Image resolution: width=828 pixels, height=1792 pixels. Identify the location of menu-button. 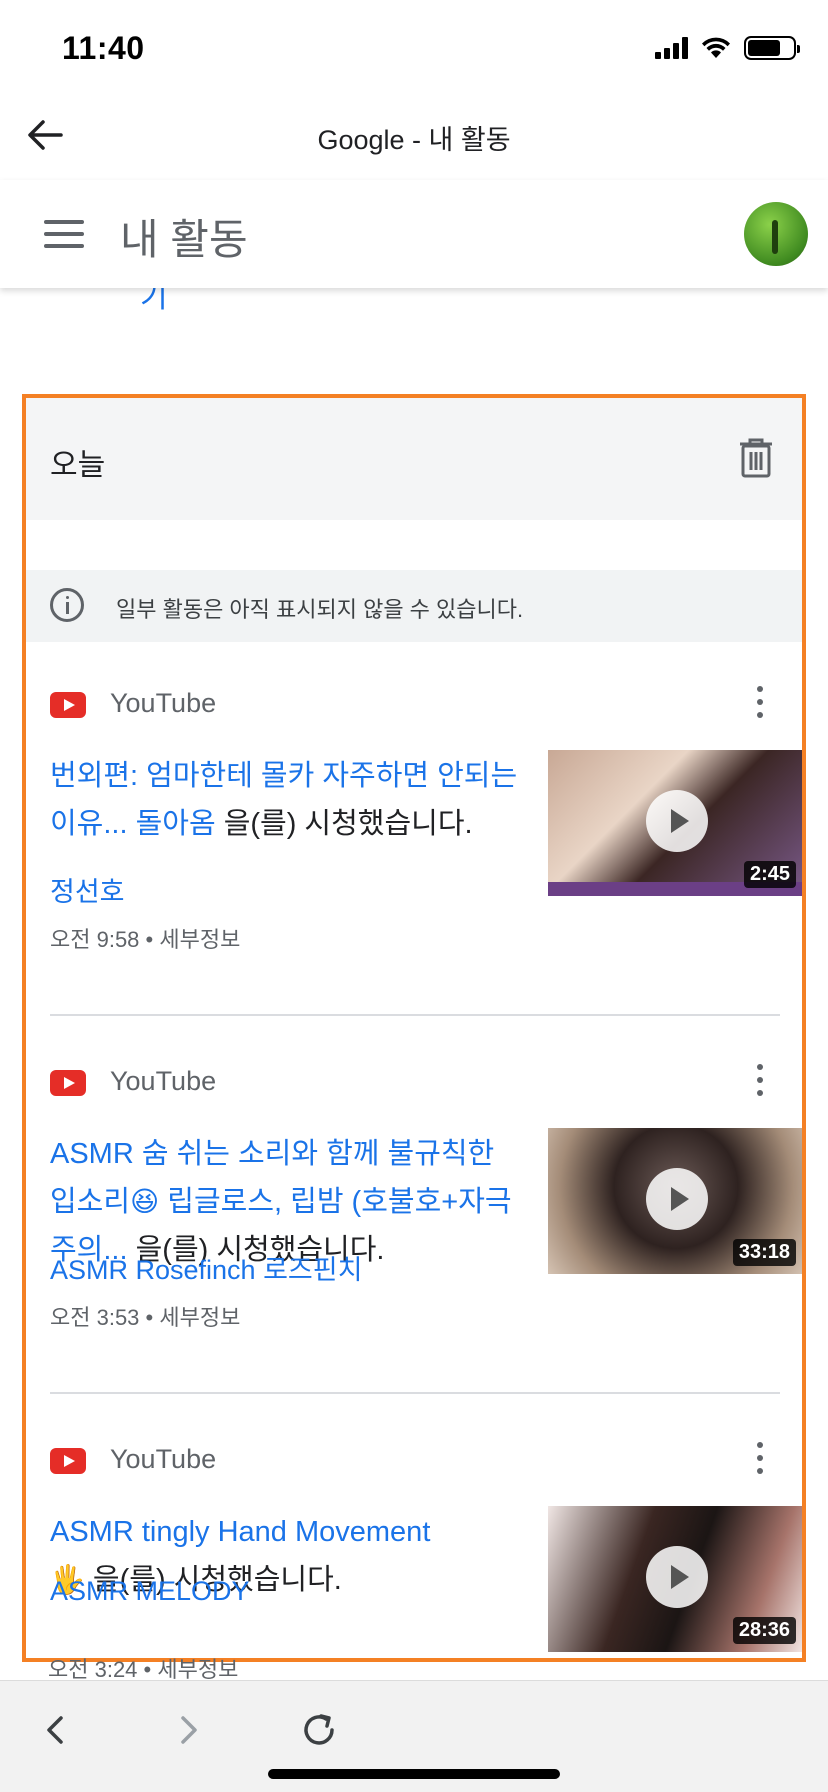
(64, 234).